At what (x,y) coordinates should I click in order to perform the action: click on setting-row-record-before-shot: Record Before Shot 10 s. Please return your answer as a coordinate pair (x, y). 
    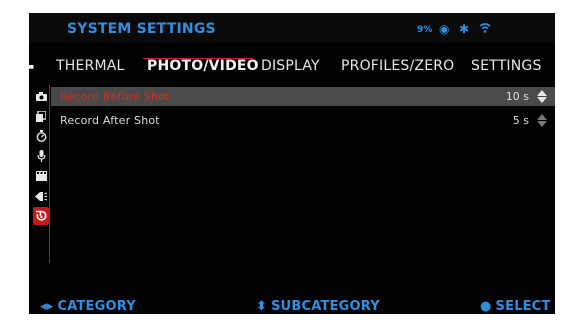
    Looking at the image, I should click on (303, 96).